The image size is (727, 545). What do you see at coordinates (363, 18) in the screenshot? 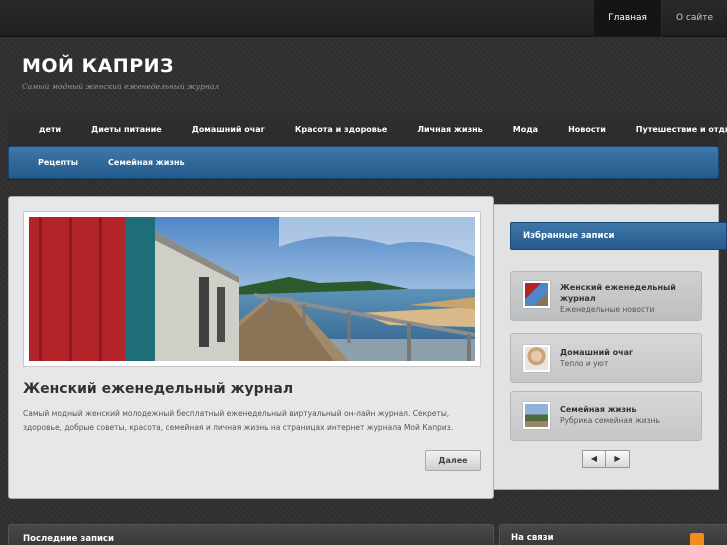
I see `top-bar: Главная О сайте` at bounding box center [363, 18].